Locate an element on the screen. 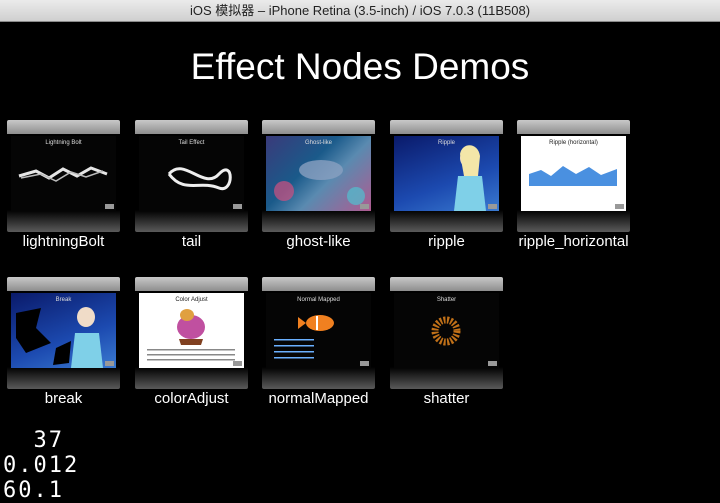 This screenshot has height=503, width=720. broken-image-graphic is located at coordinates (59, 337).